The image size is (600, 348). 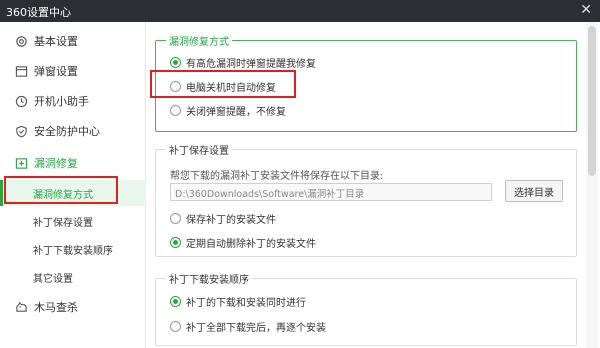 I want to click on sidebar-item-label: 安全防护中心, so click(x=67, y=131).